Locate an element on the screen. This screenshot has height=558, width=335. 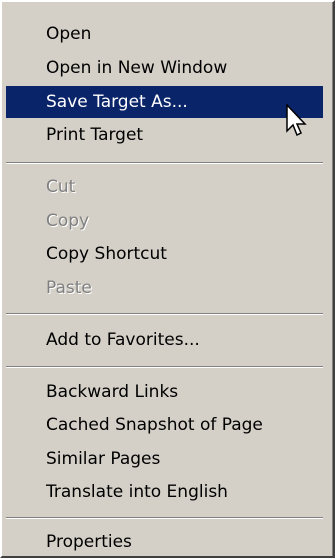
menu-item-print-target: Print Target is located at coordinates (164, 135).